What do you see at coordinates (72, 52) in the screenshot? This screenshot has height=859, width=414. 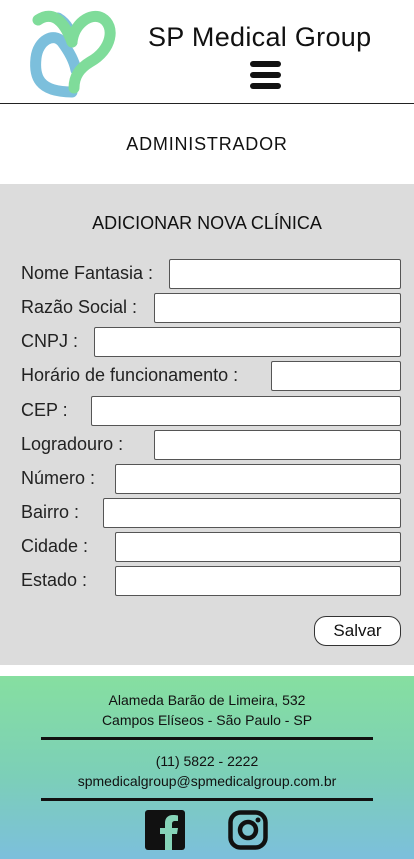 I see `heart-logo-icon` at bounding box center [72, 52].